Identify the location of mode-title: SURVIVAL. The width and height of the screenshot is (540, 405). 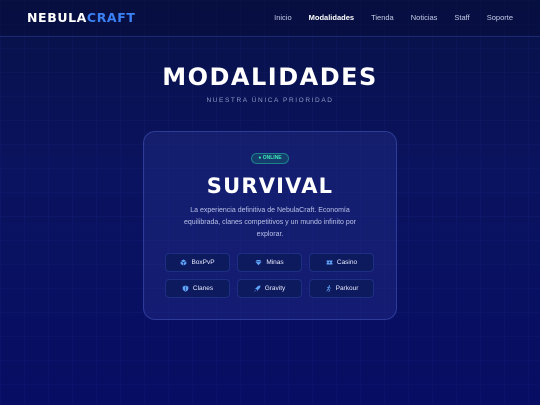
(270, 186).